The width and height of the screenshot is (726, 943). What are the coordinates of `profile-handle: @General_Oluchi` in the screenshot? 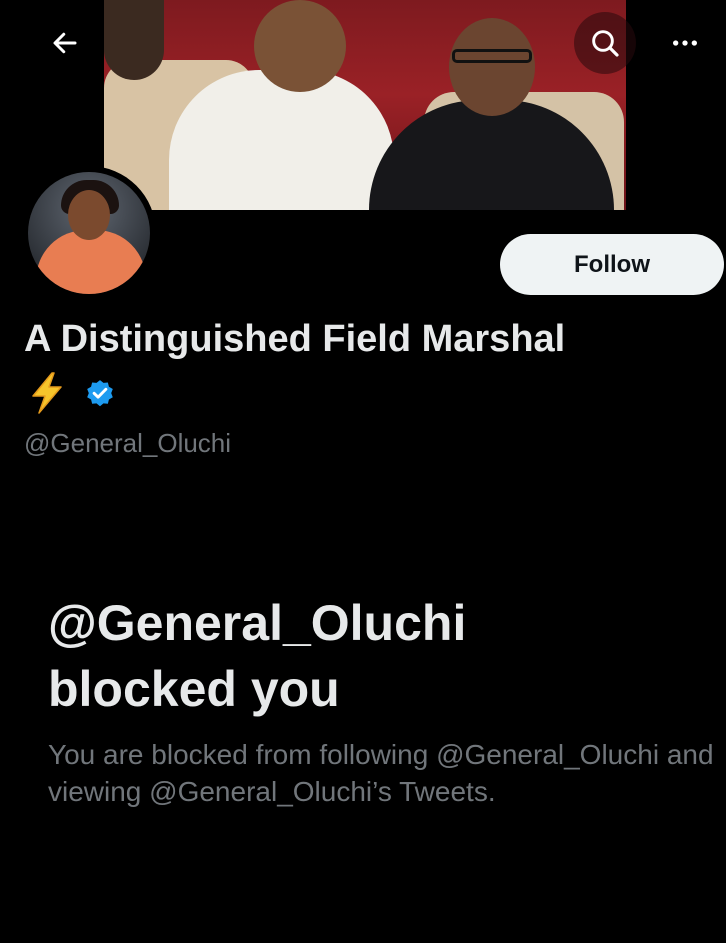 It's located at (128, 443).